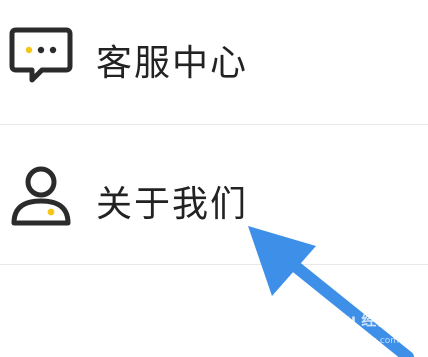 This screenshot has width=428, height=357. Describe the element at coordinates (350, 320) in the screenshot. I see `watermark-brand: Baidu 经验` at that location.